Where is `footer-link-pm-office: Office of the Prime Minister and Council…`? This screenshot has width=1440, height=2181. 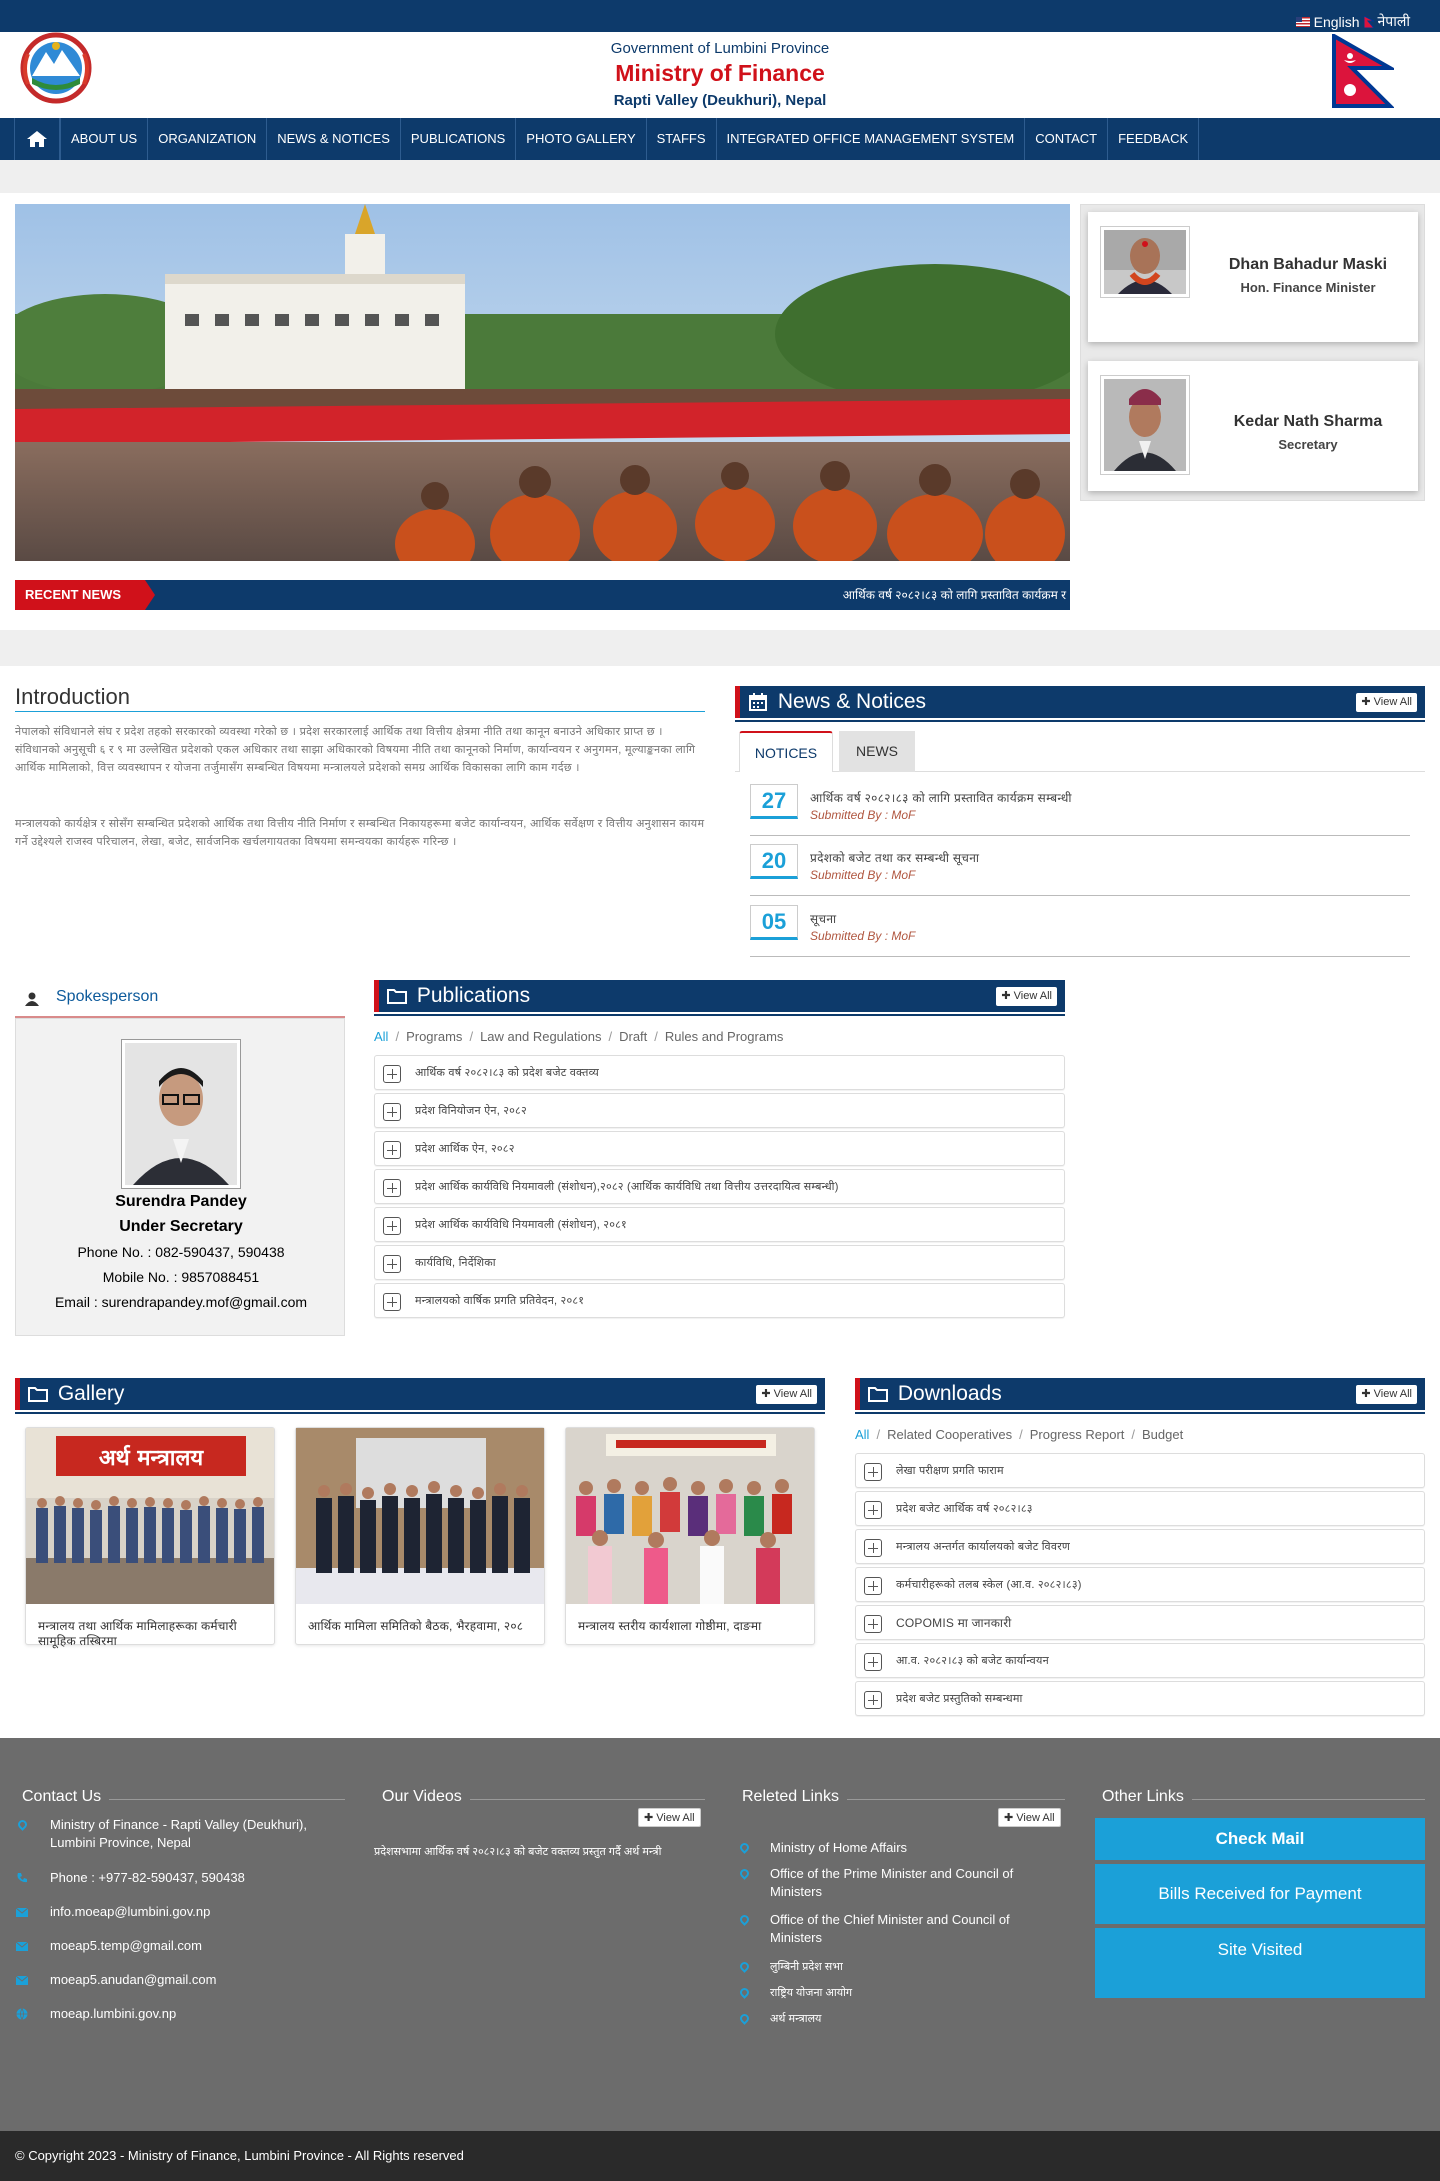 footer-link-pm-office: Office of the Prime Minister and Council… is located at coordinates (915, 1883).